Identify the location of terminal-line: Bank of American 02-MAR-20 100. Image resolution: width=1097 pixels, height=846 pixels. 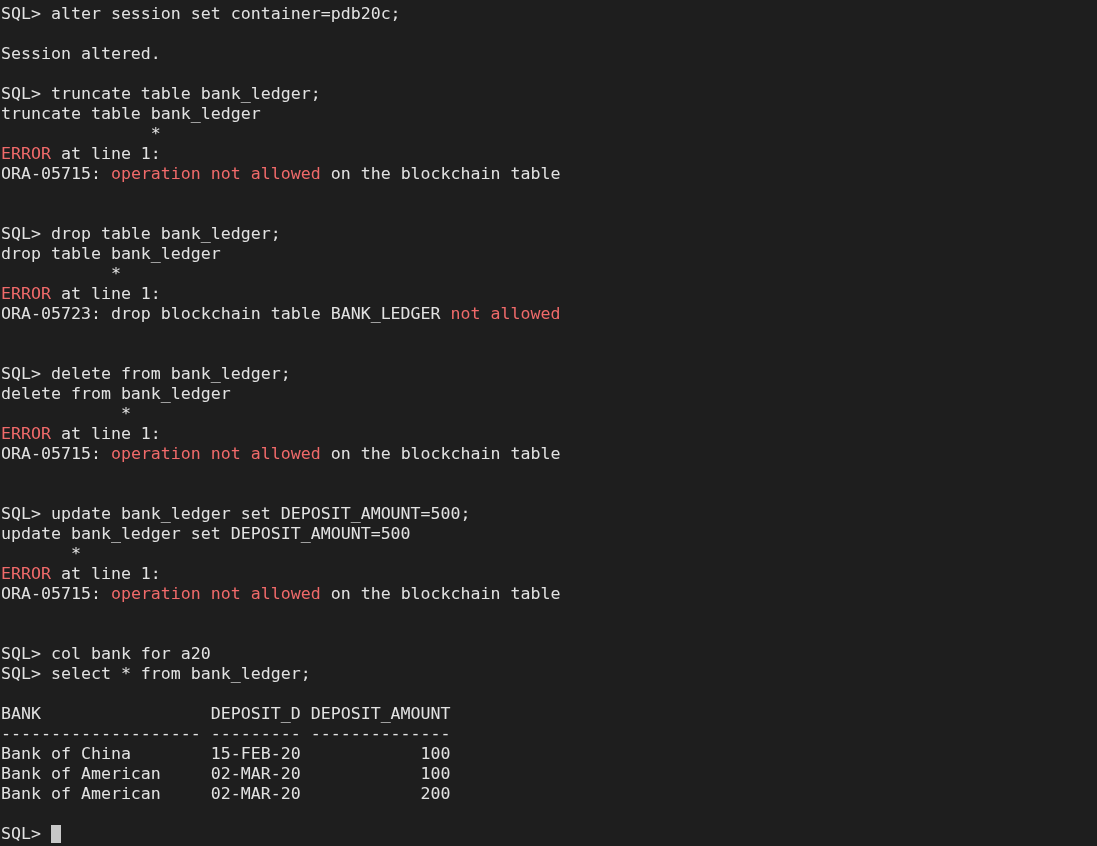
(226, 774).